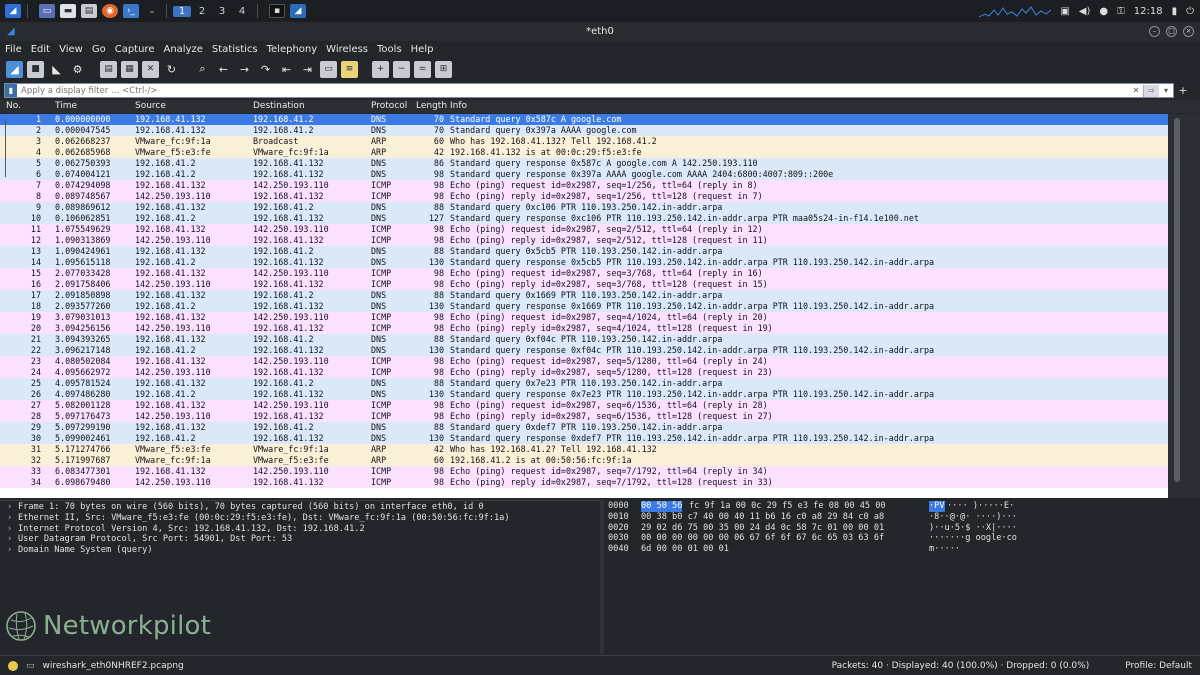  What do you see at coordinates (600, 31) in the screenshot?
I see `window-titlebar: ◢ *eth0 – □ ×` at bounding box center [600, 31].